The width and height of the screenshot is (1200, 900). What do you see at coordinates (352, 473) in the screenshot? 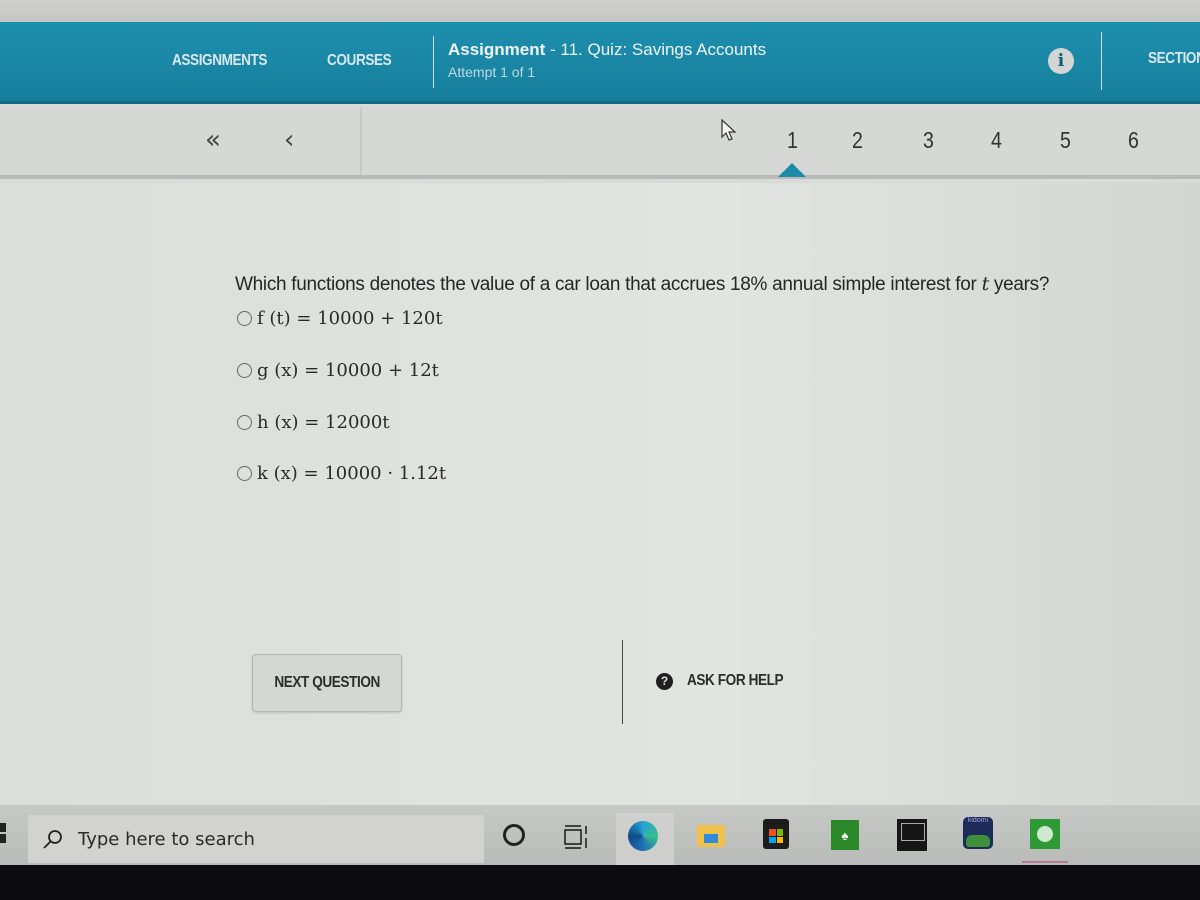
I see `answer-option-label: k (x) = 10000 · 1.12t` at bounding box center [352, 473].